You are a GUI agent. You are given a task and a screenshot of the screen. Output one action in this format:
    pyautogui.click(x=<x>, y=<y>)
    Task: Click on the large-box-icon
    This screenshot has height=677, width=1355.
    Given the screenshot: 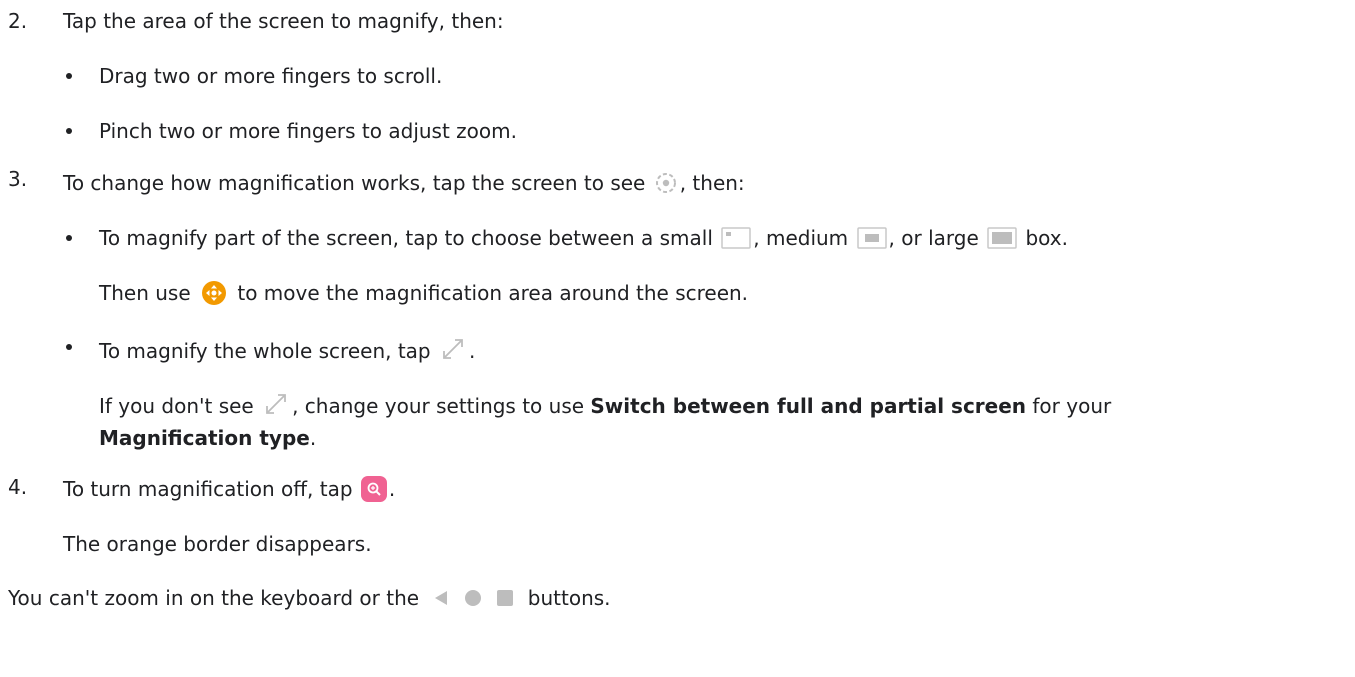 What is the action you would take?
    pyautogui.click(x=1002, y=238)
    